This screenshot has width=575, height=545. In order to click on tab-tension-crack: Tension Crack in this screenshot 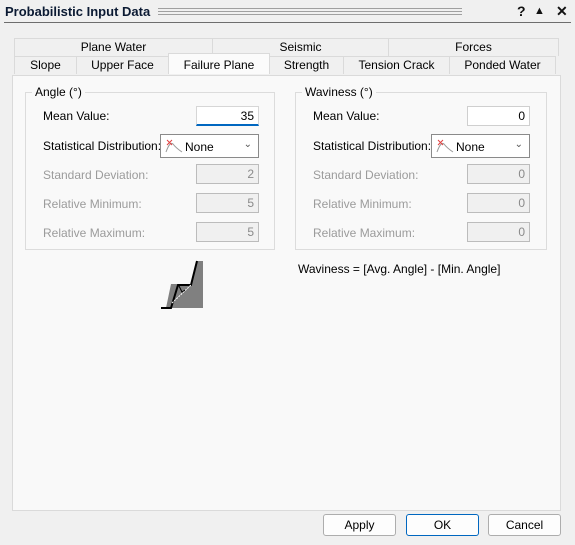, I will do `click(396, 65)`.